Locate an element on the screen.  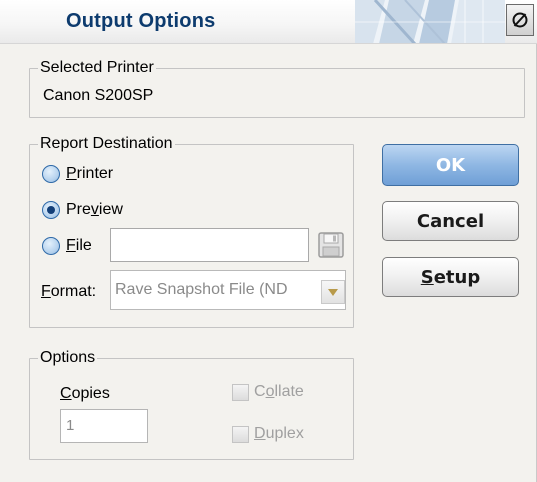
options-group: Options is located at coordinates (191, 405).